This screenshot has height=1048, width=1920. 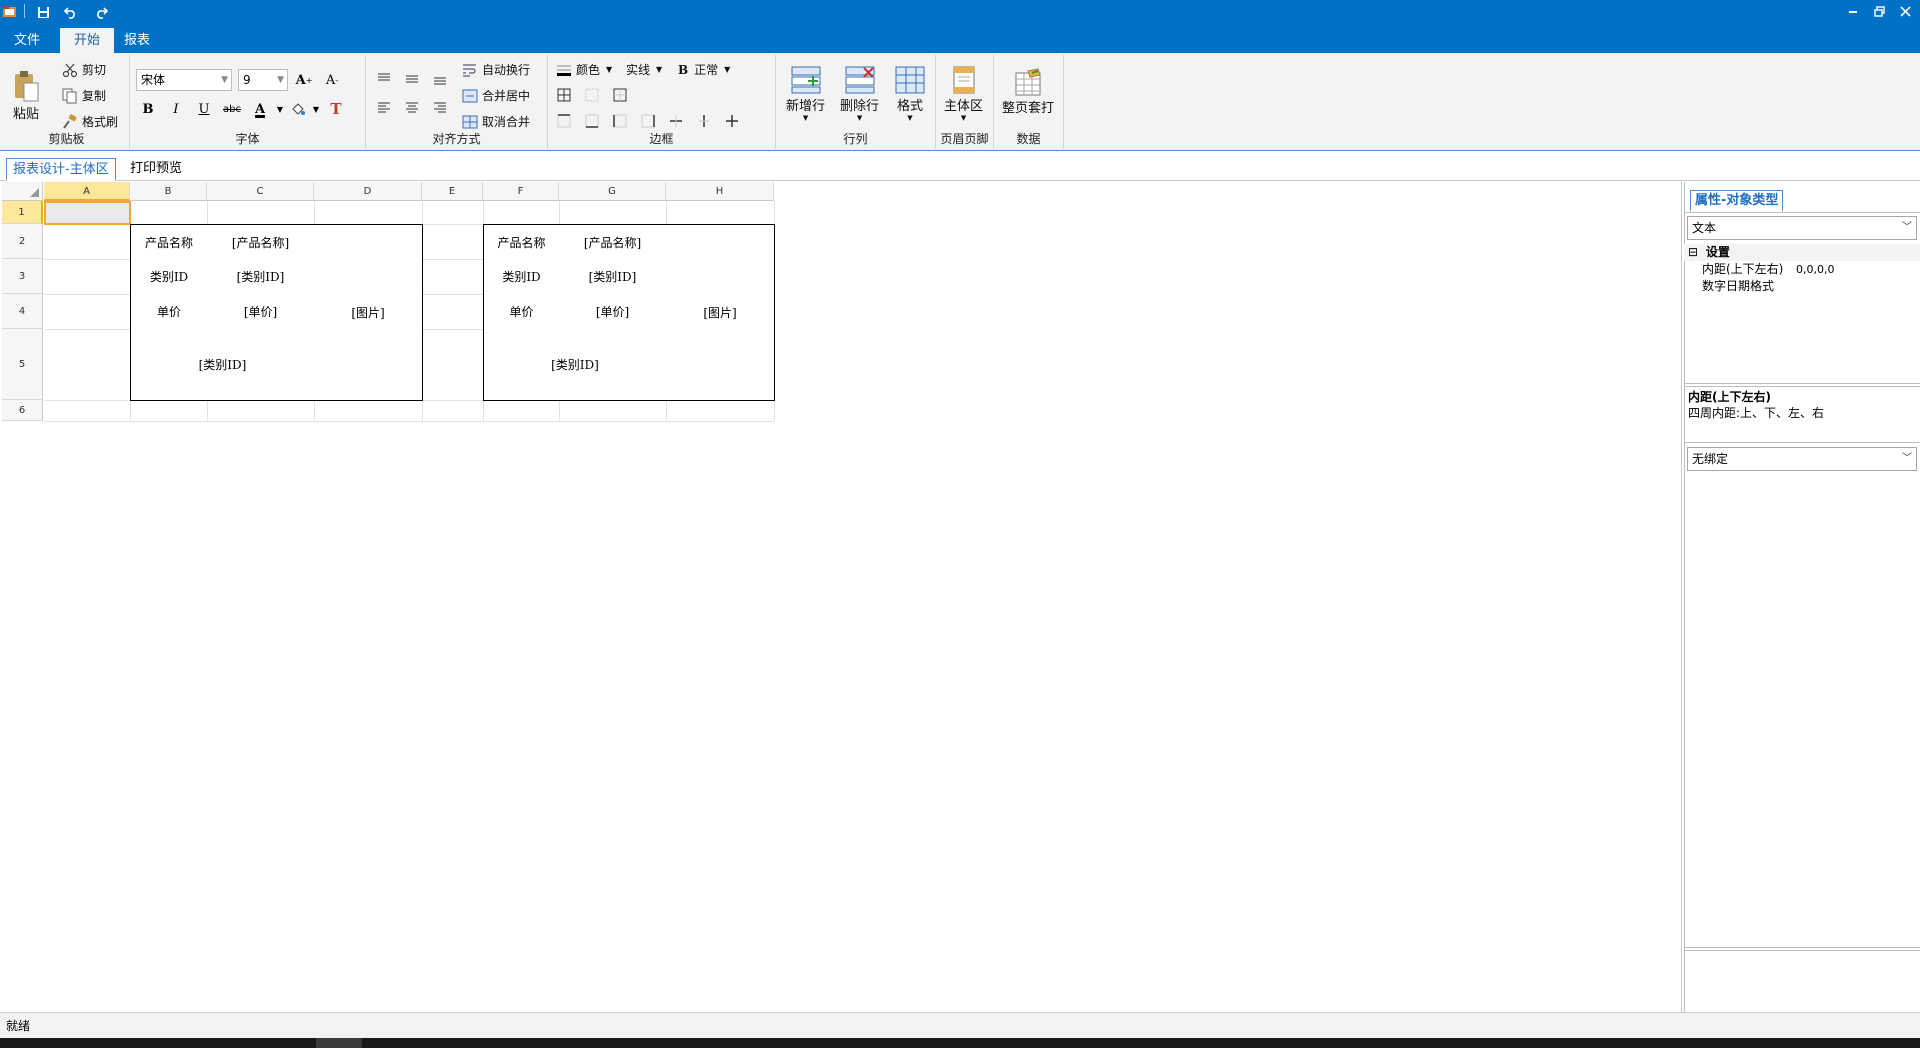 What do you see at coordinates (87, 40) in the screenshot?
I see `tab-home: 开始` at bounding box center [87, 40].